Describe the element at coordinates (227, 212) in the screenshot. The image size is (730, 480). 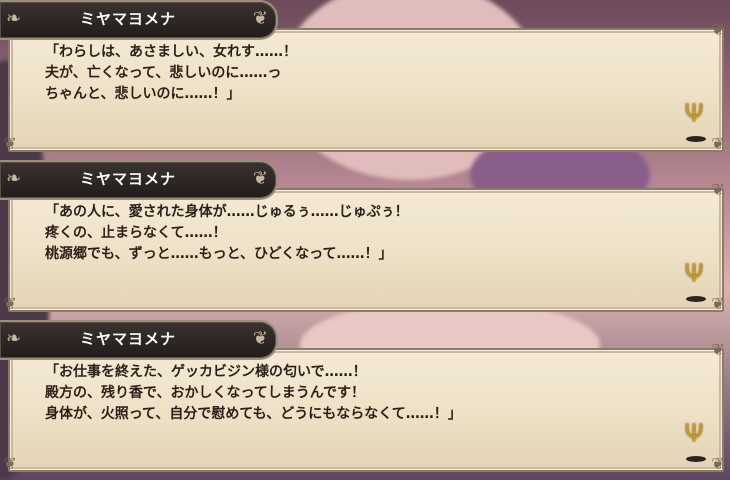
I see `dialog-line: 「あの人に、愛された身体が……じゅるぅ……じゅぷぅ！` at that location.